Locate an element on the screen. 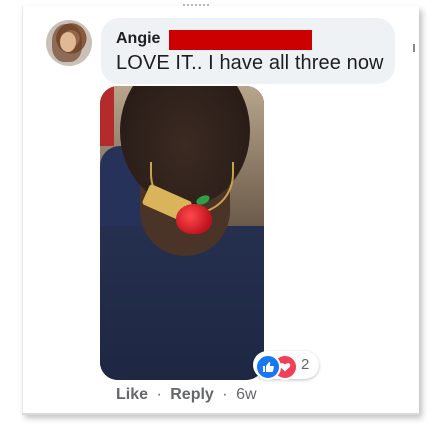 The width and height of the screenshot is (443, 434). reply-link: Reply is located at coordinates (192, 394).